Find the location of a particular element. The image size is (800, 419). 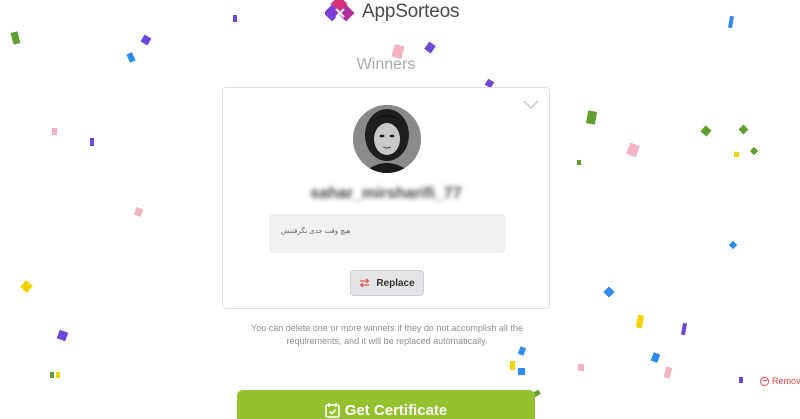

remove-winner-label: Remov is located at coordinates (786, 381).